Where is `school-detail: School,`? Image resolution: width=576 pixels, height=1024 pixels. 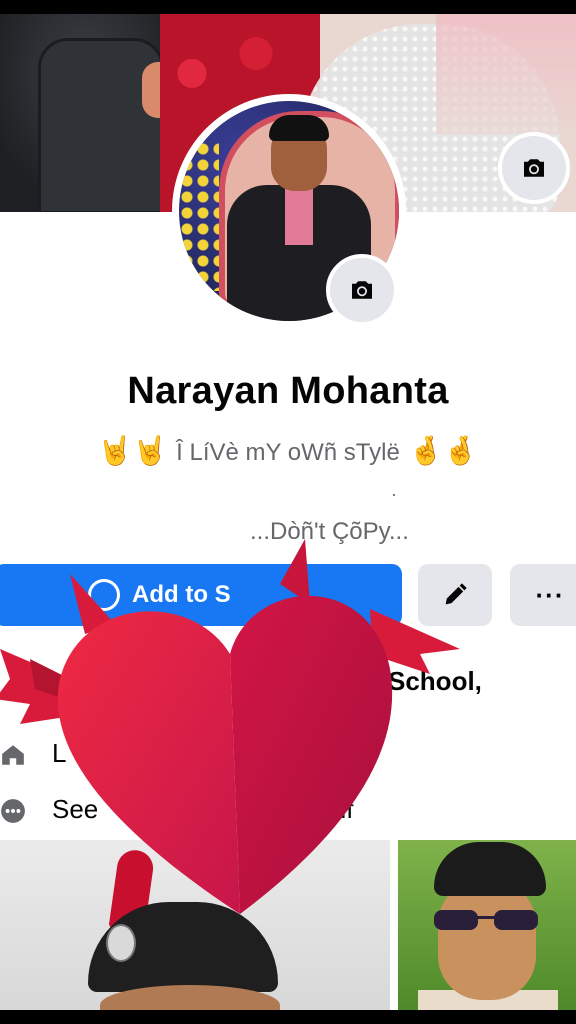
school-detail: School, is located at coordinates (435, 681).